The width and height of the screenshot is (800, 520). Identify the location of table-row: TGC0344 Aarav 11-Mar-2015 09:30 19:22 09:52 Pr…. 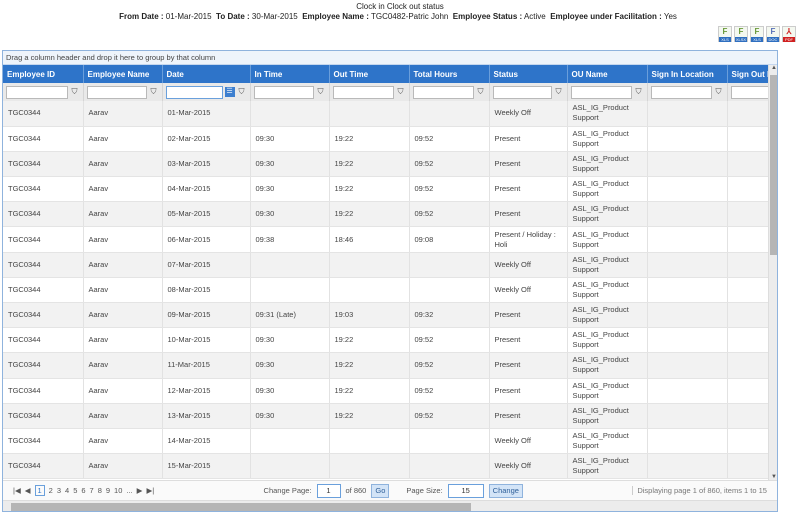
(390, 365).